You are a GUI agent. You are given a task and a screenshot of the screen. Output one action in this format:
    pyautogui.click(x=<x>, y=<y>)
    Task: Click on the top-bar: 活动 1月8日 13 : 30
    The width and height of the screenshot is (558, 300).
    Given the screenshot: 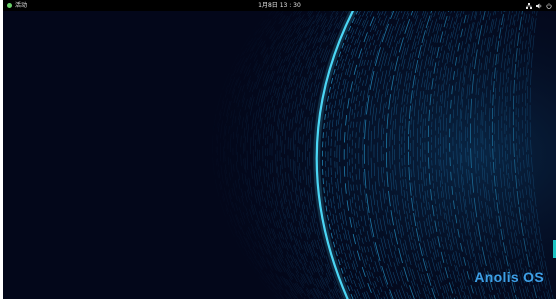 What is the action you would take?
    pyautogui.click(x=279, y=5)
    